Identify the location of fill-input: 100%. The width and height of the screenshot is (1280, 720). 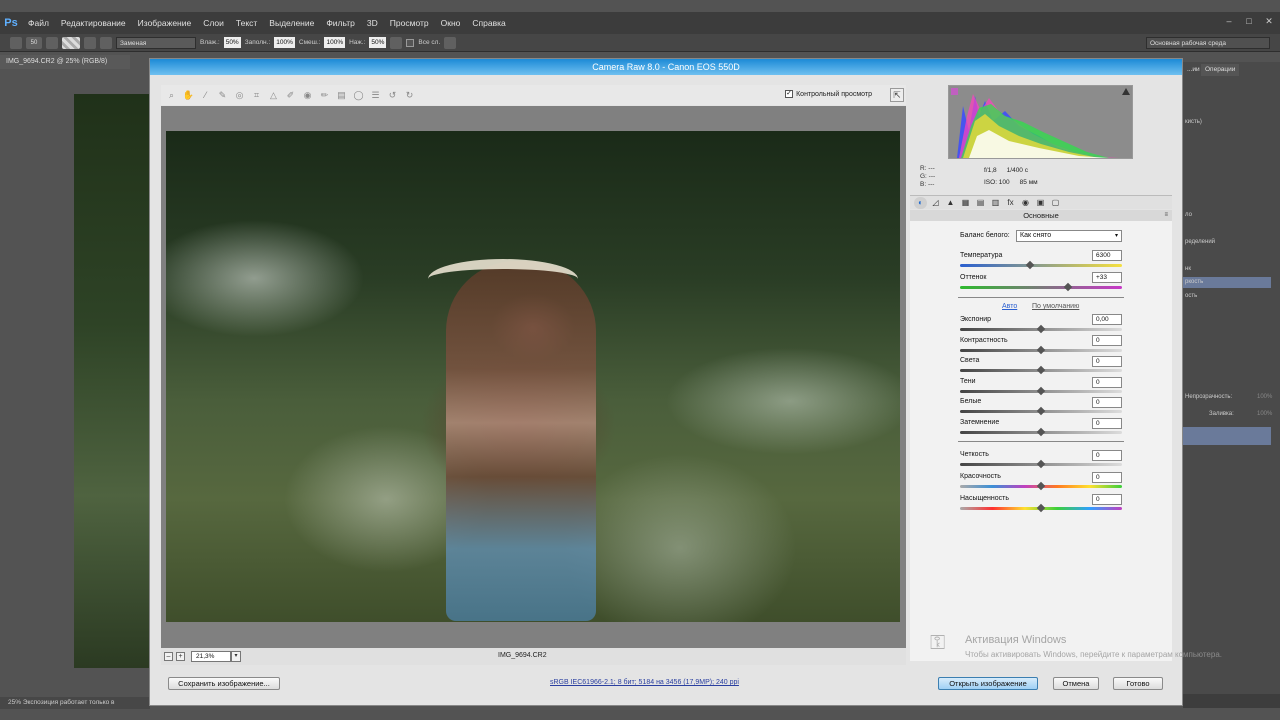
(284, 42).